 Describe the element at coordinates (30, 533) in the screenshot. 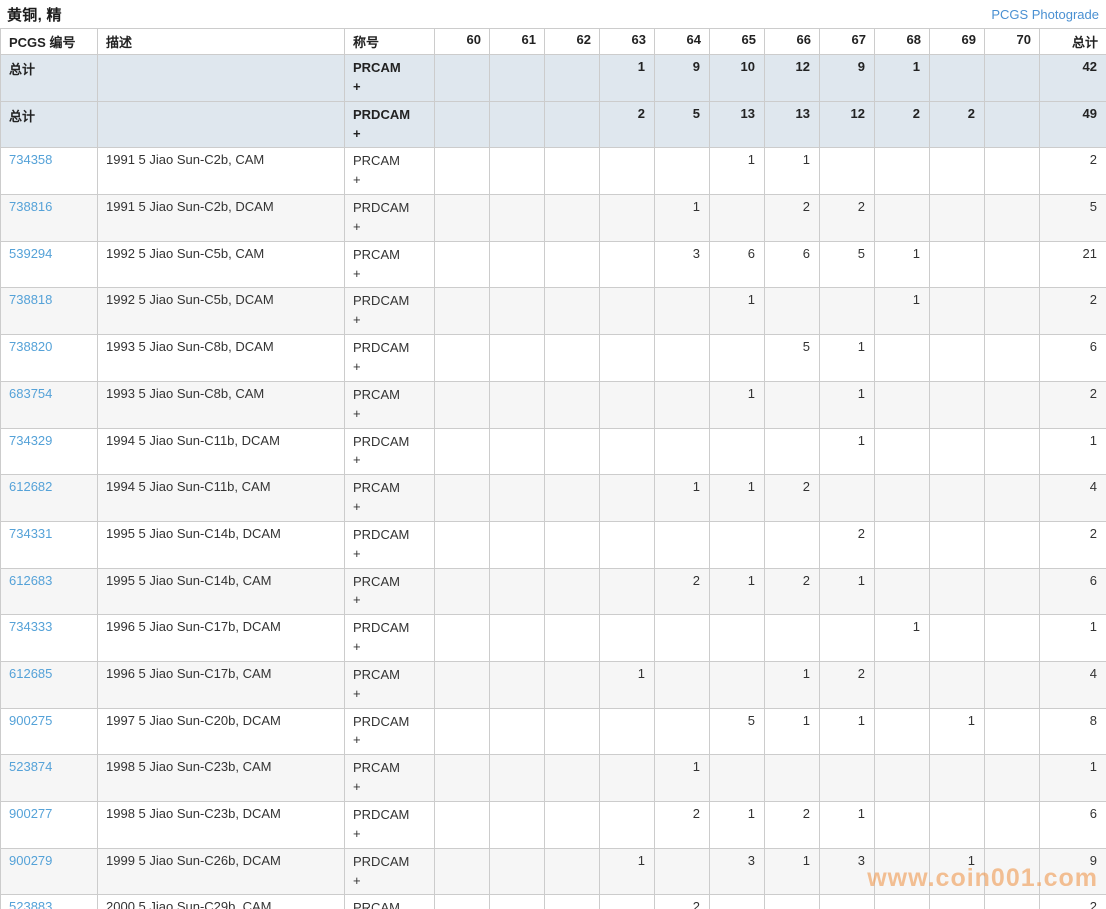

I see `pcgs-number-link: 734331` at that location.